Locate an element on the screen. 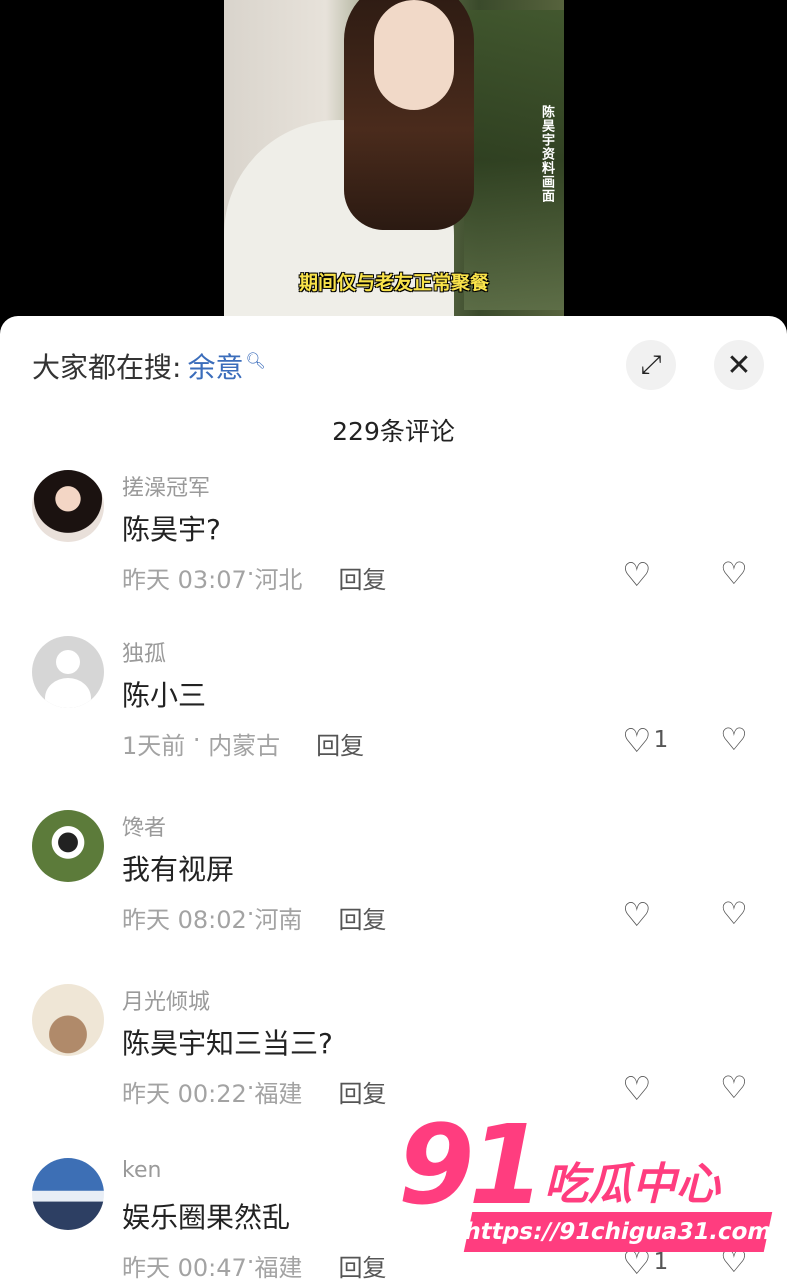 The width and height of the screenshot is (787, 1280). comment-time: 昨天 00:22 is located at coordinates (184, 1094).